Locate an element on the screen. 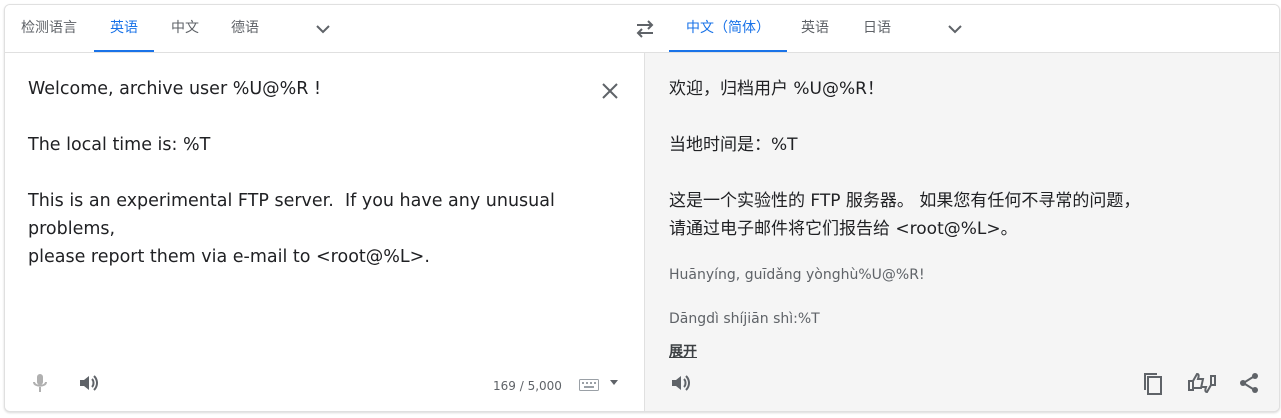  source-lang-dropdown-icon is located at coordinates (323, 29).